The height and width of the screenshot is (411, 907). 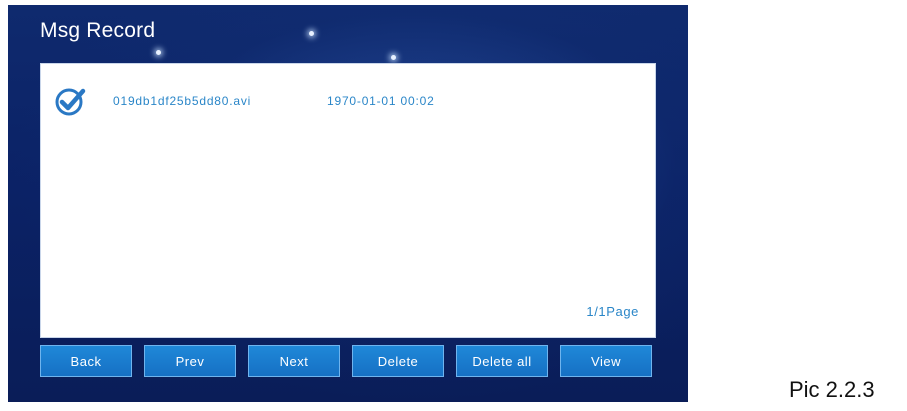 What do you see at coordinates (190, 361) in the screenshot?
I see `prev-button: Prev` at bounding box center [190, 361].